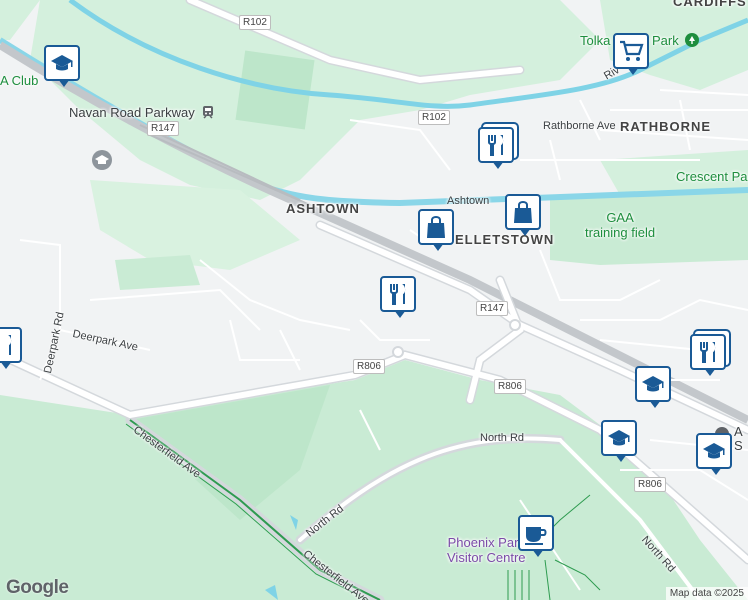  I want to click on place-label-gaa-club: A Club, so click(19, 80).